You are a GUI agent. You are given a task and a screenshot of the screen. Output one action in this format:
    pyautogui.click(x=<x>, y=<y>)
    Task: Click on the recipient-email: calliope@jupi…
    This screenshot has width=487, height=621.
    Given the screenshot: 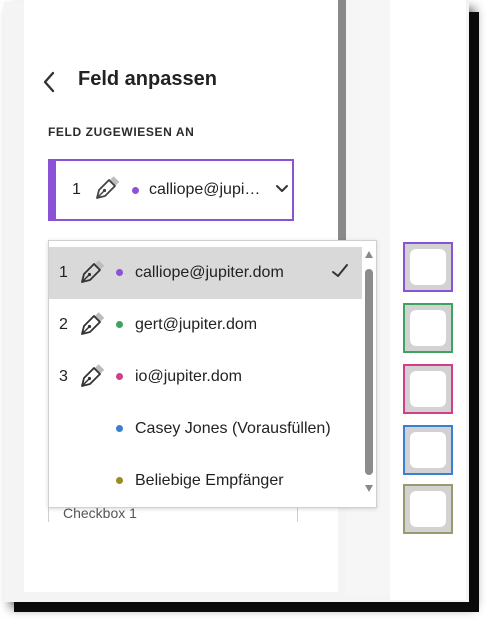 What is the action you would take?
    pyautogui.click(x=205, y=189)
    